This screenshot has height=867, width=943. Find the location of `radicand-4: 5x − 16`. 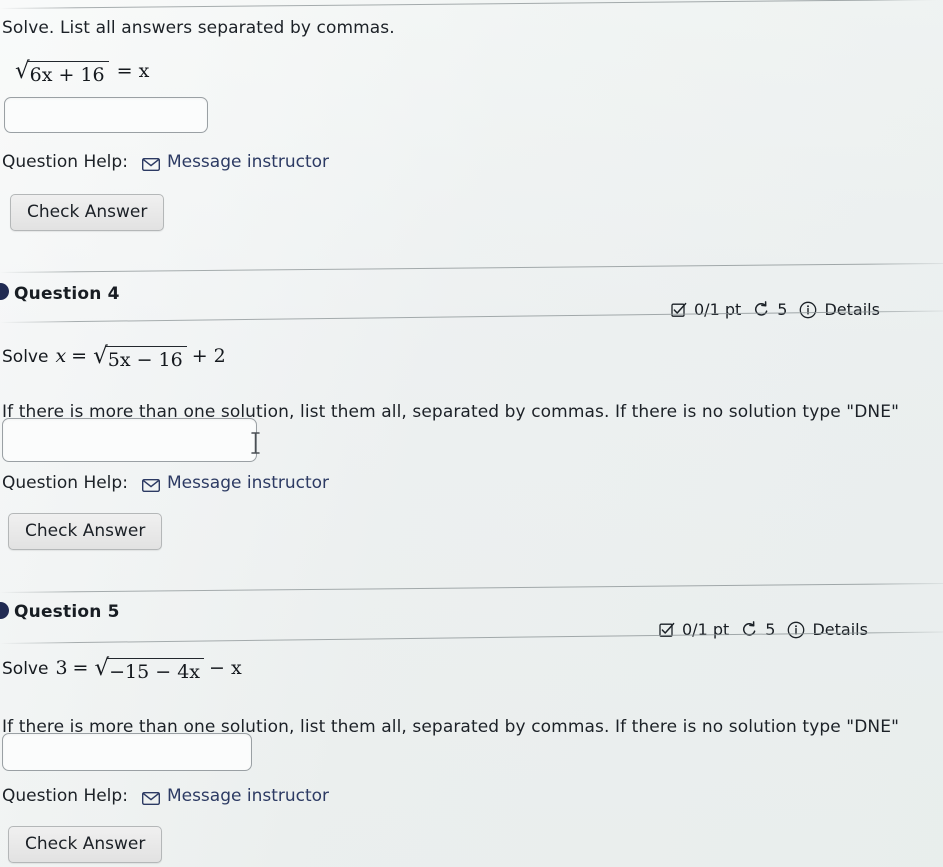

radicand-4: 5x − 16 is located at coordinates (146, 358).